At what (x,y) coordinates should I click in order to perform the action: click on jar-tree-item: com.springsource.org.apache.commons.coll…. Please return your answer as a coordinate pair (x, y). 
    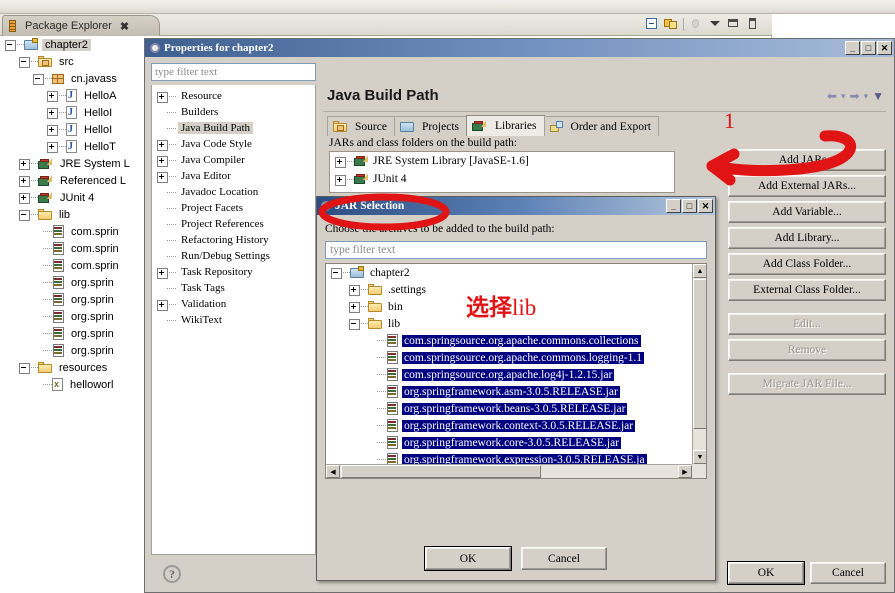
    Looking at the image, I should click on (510, 340).